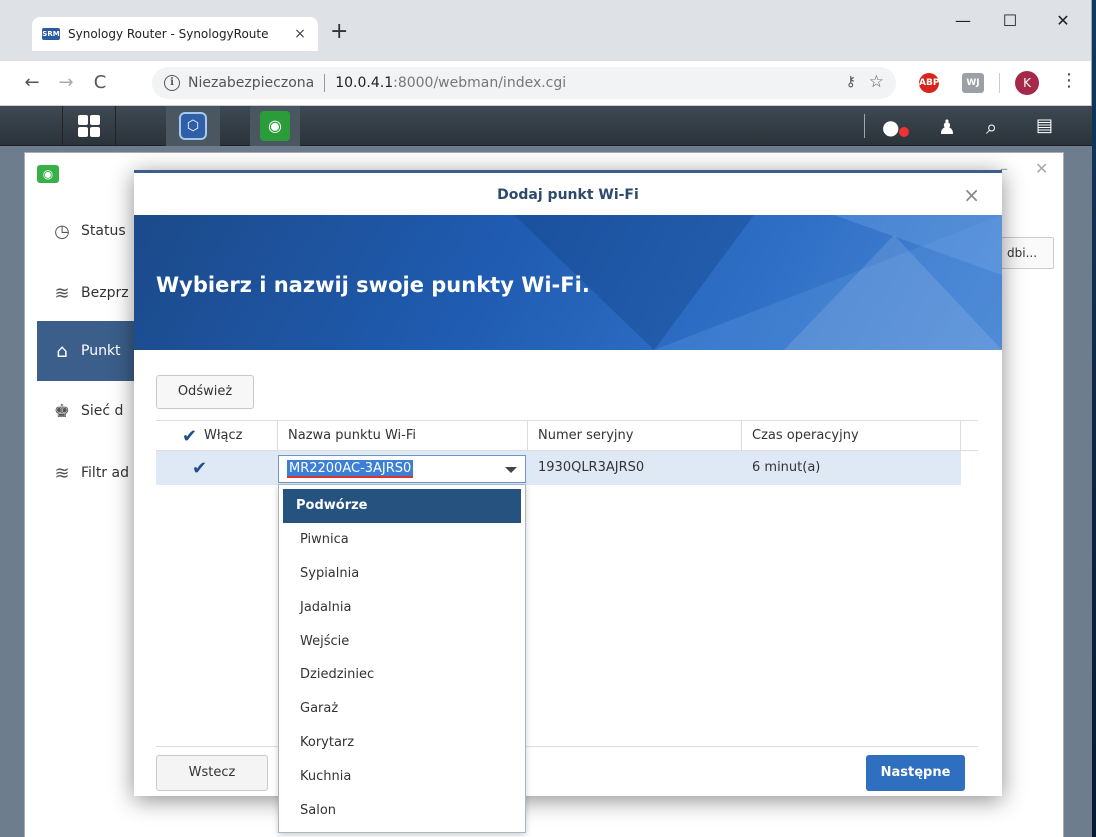 Image resolution: width=1096 pixels, height=837 pixels. Describe the element at coordinates (915, 773) in the screenshot. I see `next-button: Następne` at that location.